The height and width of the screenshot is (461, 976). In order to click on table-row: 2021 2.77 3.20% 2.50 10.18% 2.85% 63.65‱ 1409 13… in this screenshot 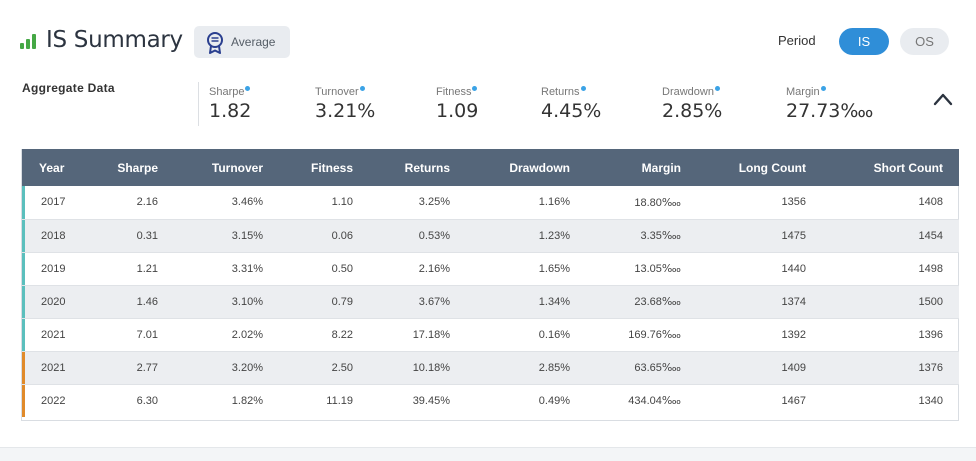, I will do `click(490, 367)`.